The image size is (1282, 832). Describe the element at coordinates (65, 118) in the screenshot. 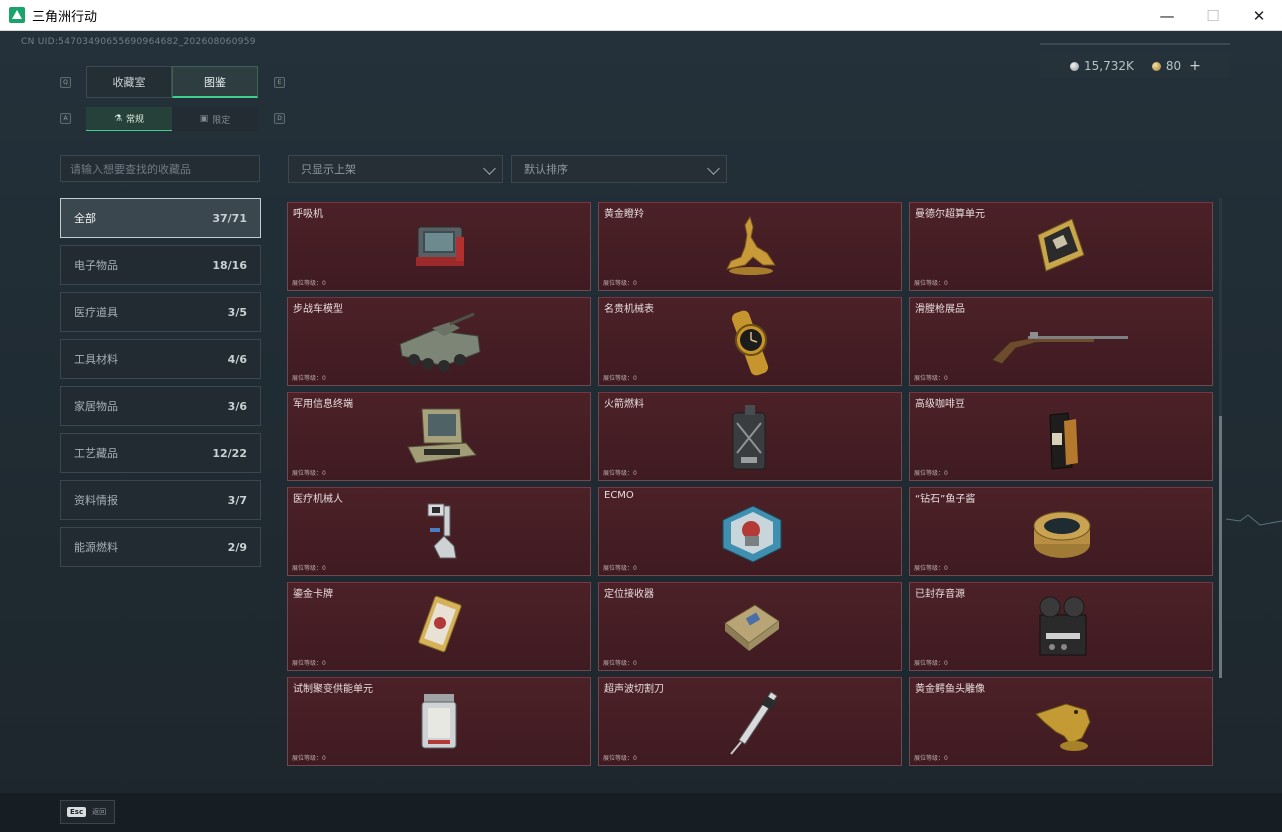

I see `key-hint-a: A` at that location.